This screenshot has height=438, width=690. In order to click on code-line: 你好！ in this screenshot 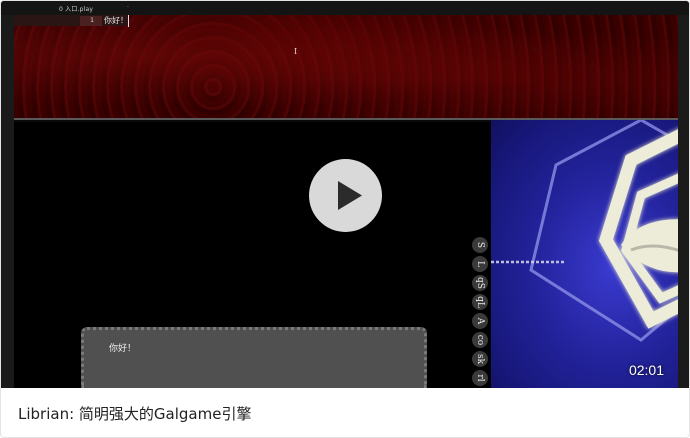, I will do `click(116, 20)`.